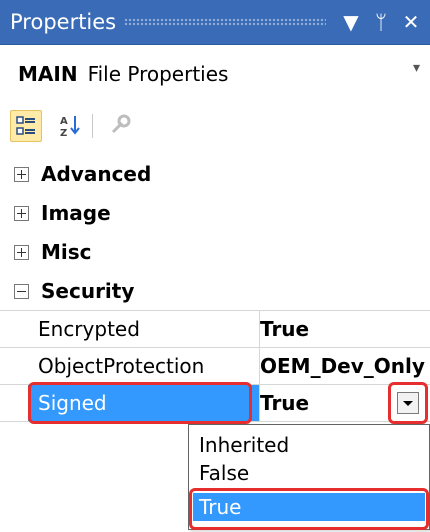 The height and width of the screenshot is (532, 430). I want to click on object-selector: MAIN File Properties ▾, so click(215, 74).